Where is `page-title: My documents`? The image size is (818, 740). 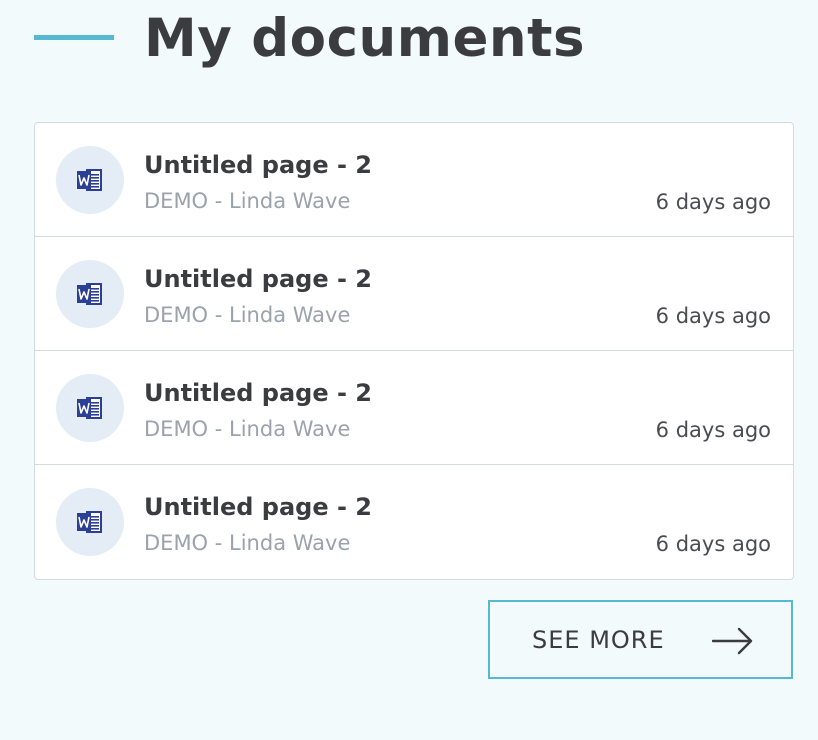
page-title: My documents is located at coordinates (365, 38).